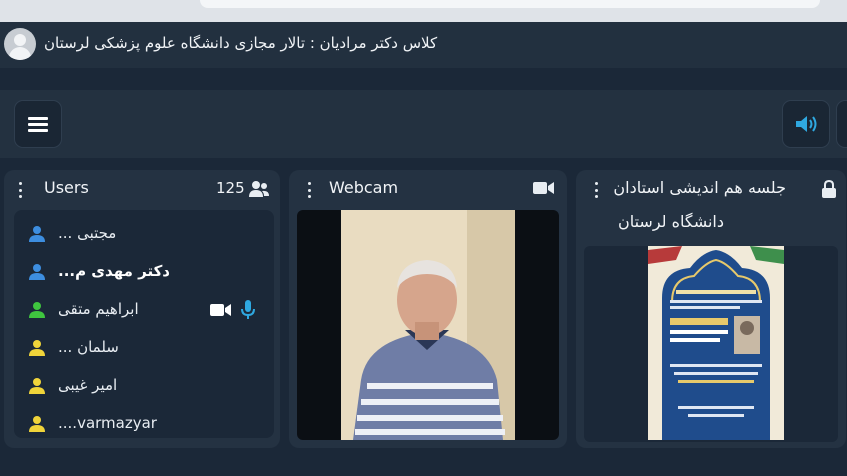  I want to click on avatar, so click(20, 44).